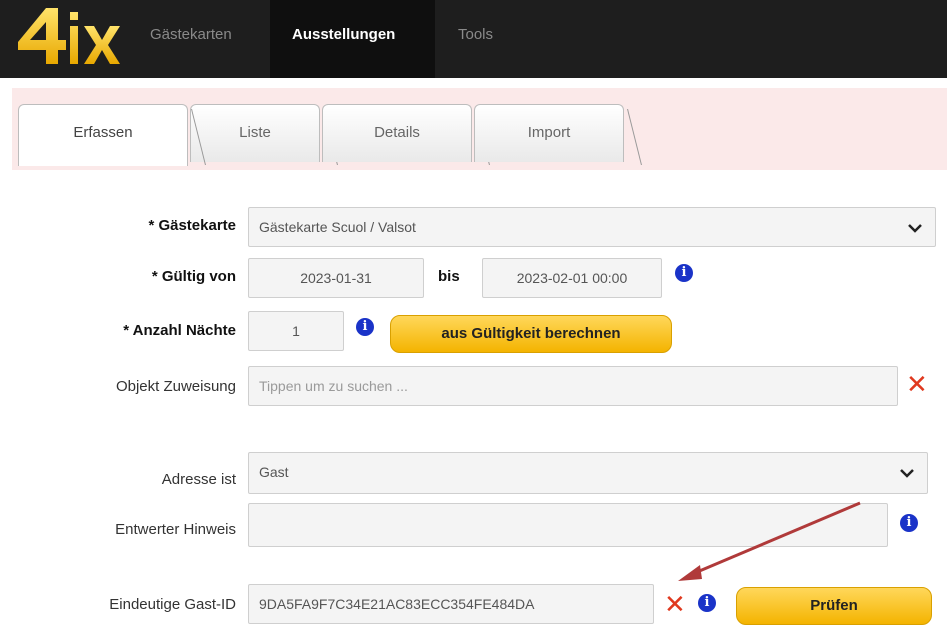 The height and width of the screenshot is (627, 947). I want to click on tab-erfassen: Erfassen, so click(112, 135).